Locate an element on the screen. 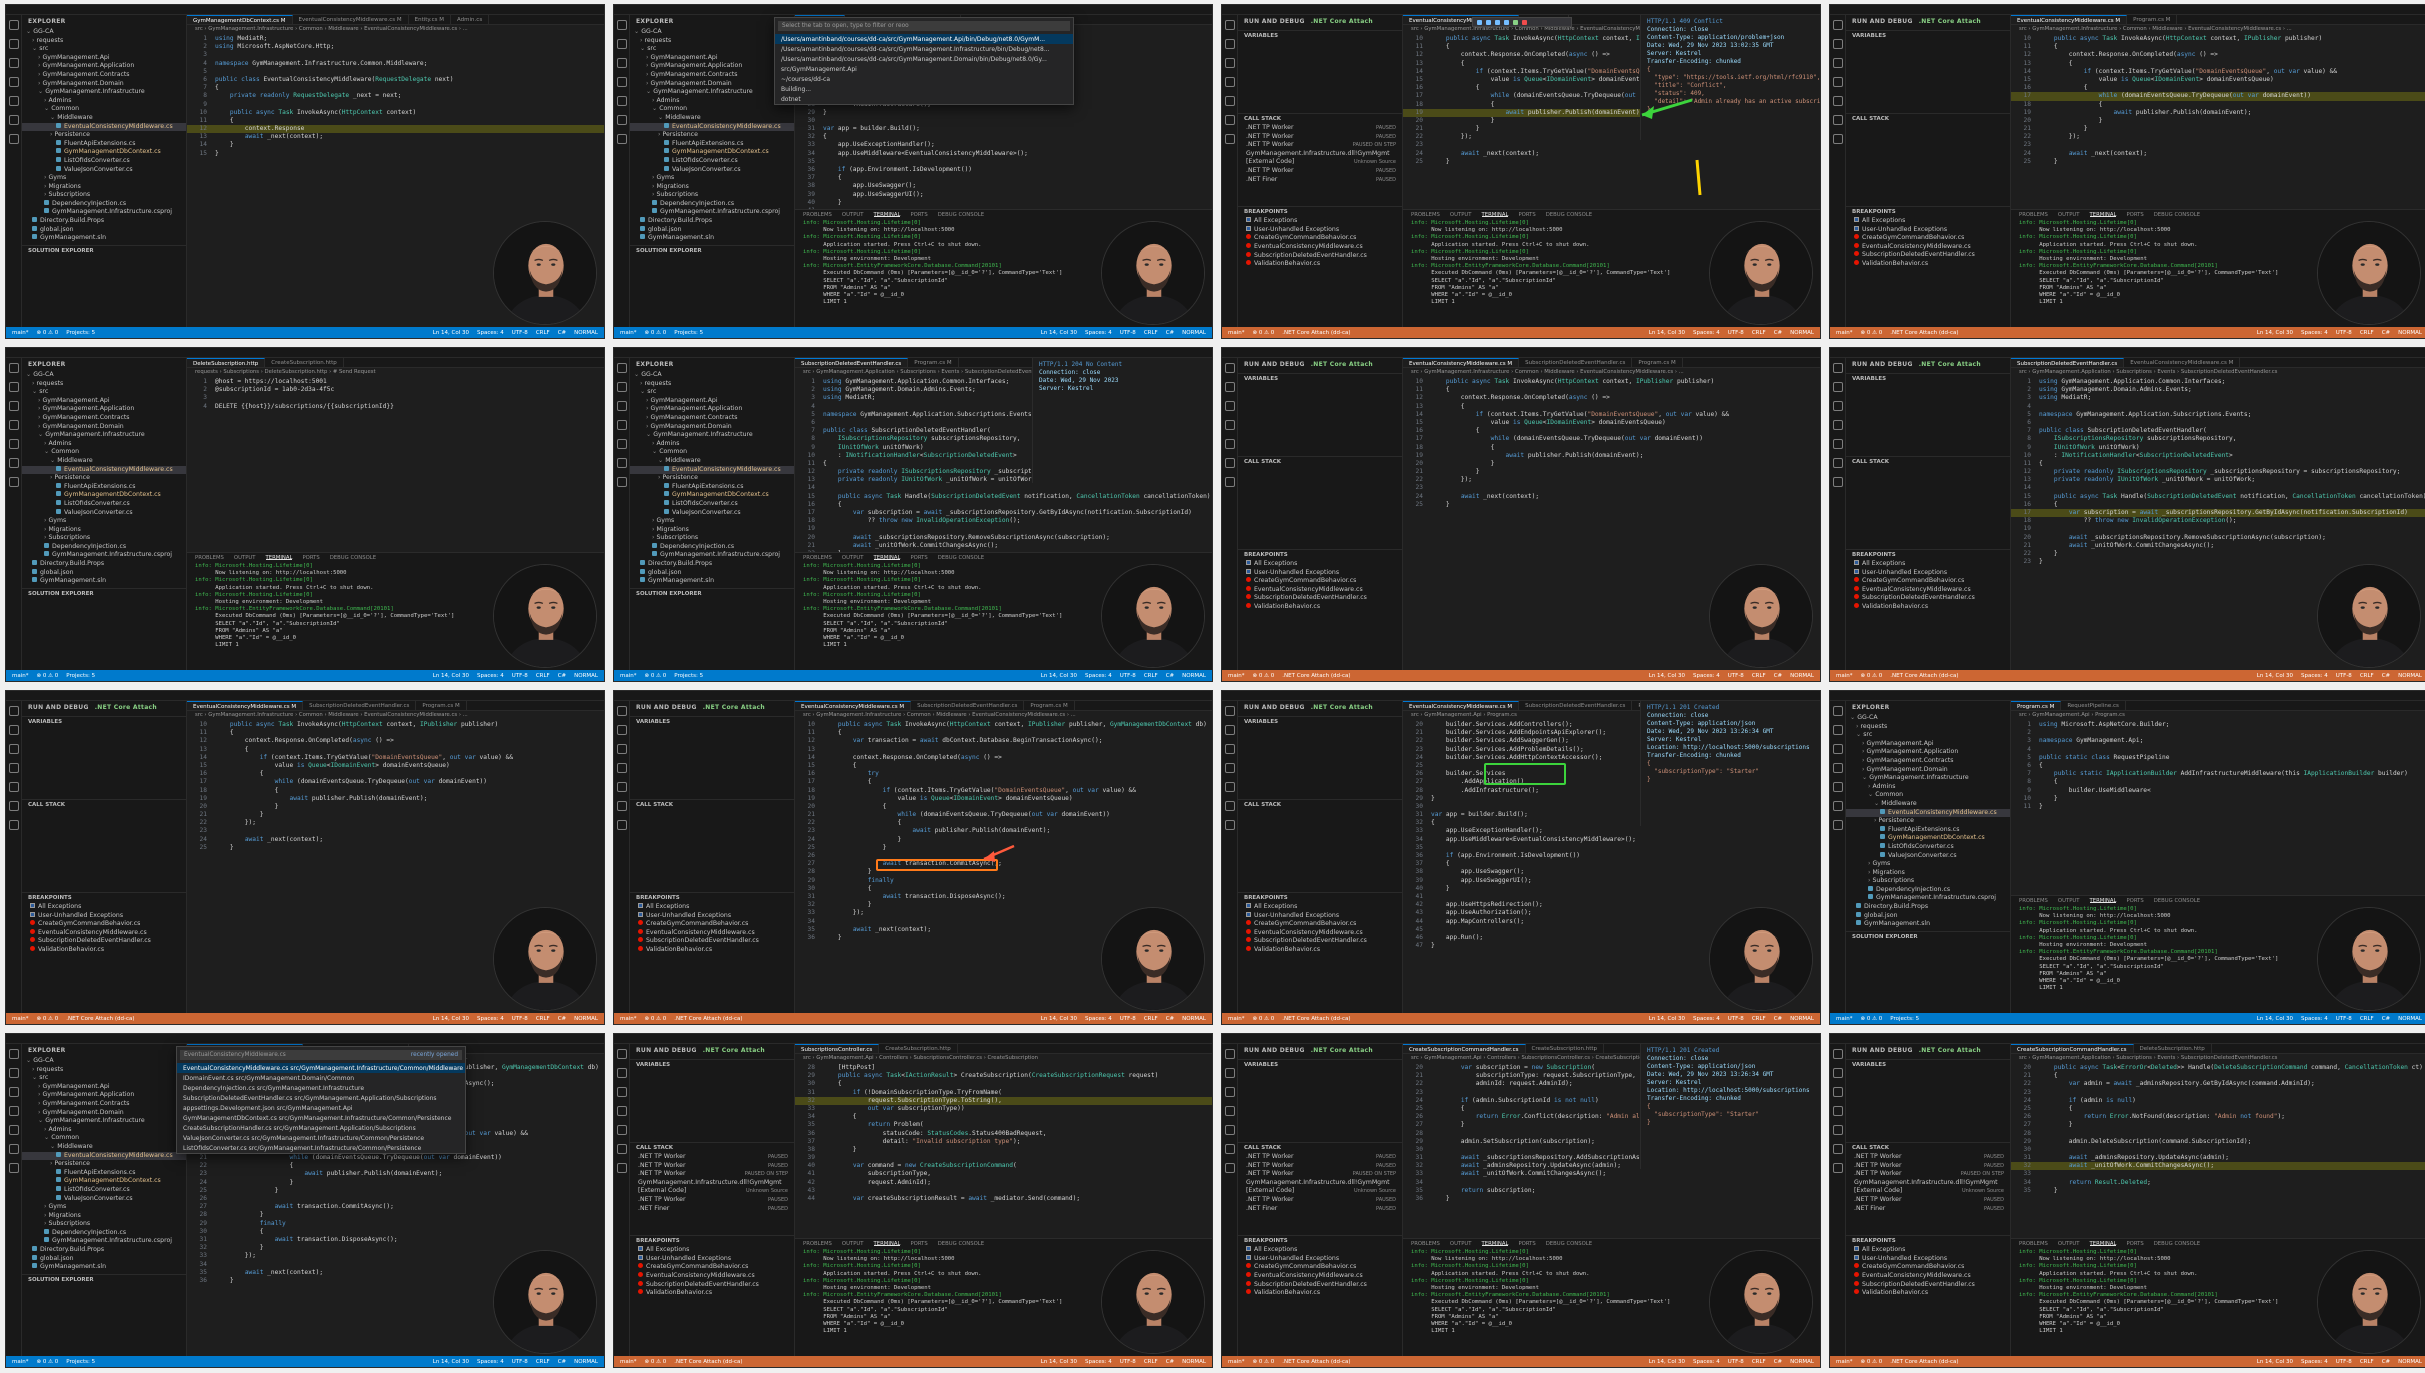  code-line: 22 { is located at coordinates (395, 1166).